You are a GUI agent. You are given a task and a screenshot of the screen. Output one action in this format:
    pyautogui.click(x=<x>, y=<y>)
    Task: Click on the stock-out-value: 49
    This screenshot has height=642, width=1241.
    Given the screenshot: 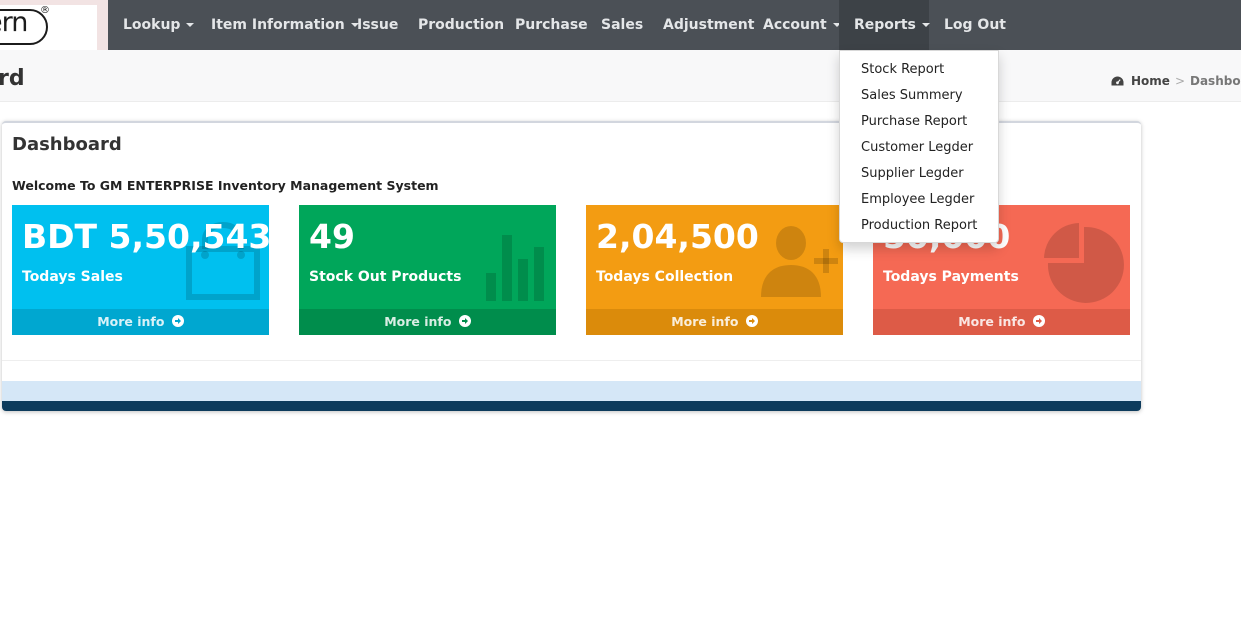 What is the action you would take?
    pyautogui.click(x=332, y=236)
    